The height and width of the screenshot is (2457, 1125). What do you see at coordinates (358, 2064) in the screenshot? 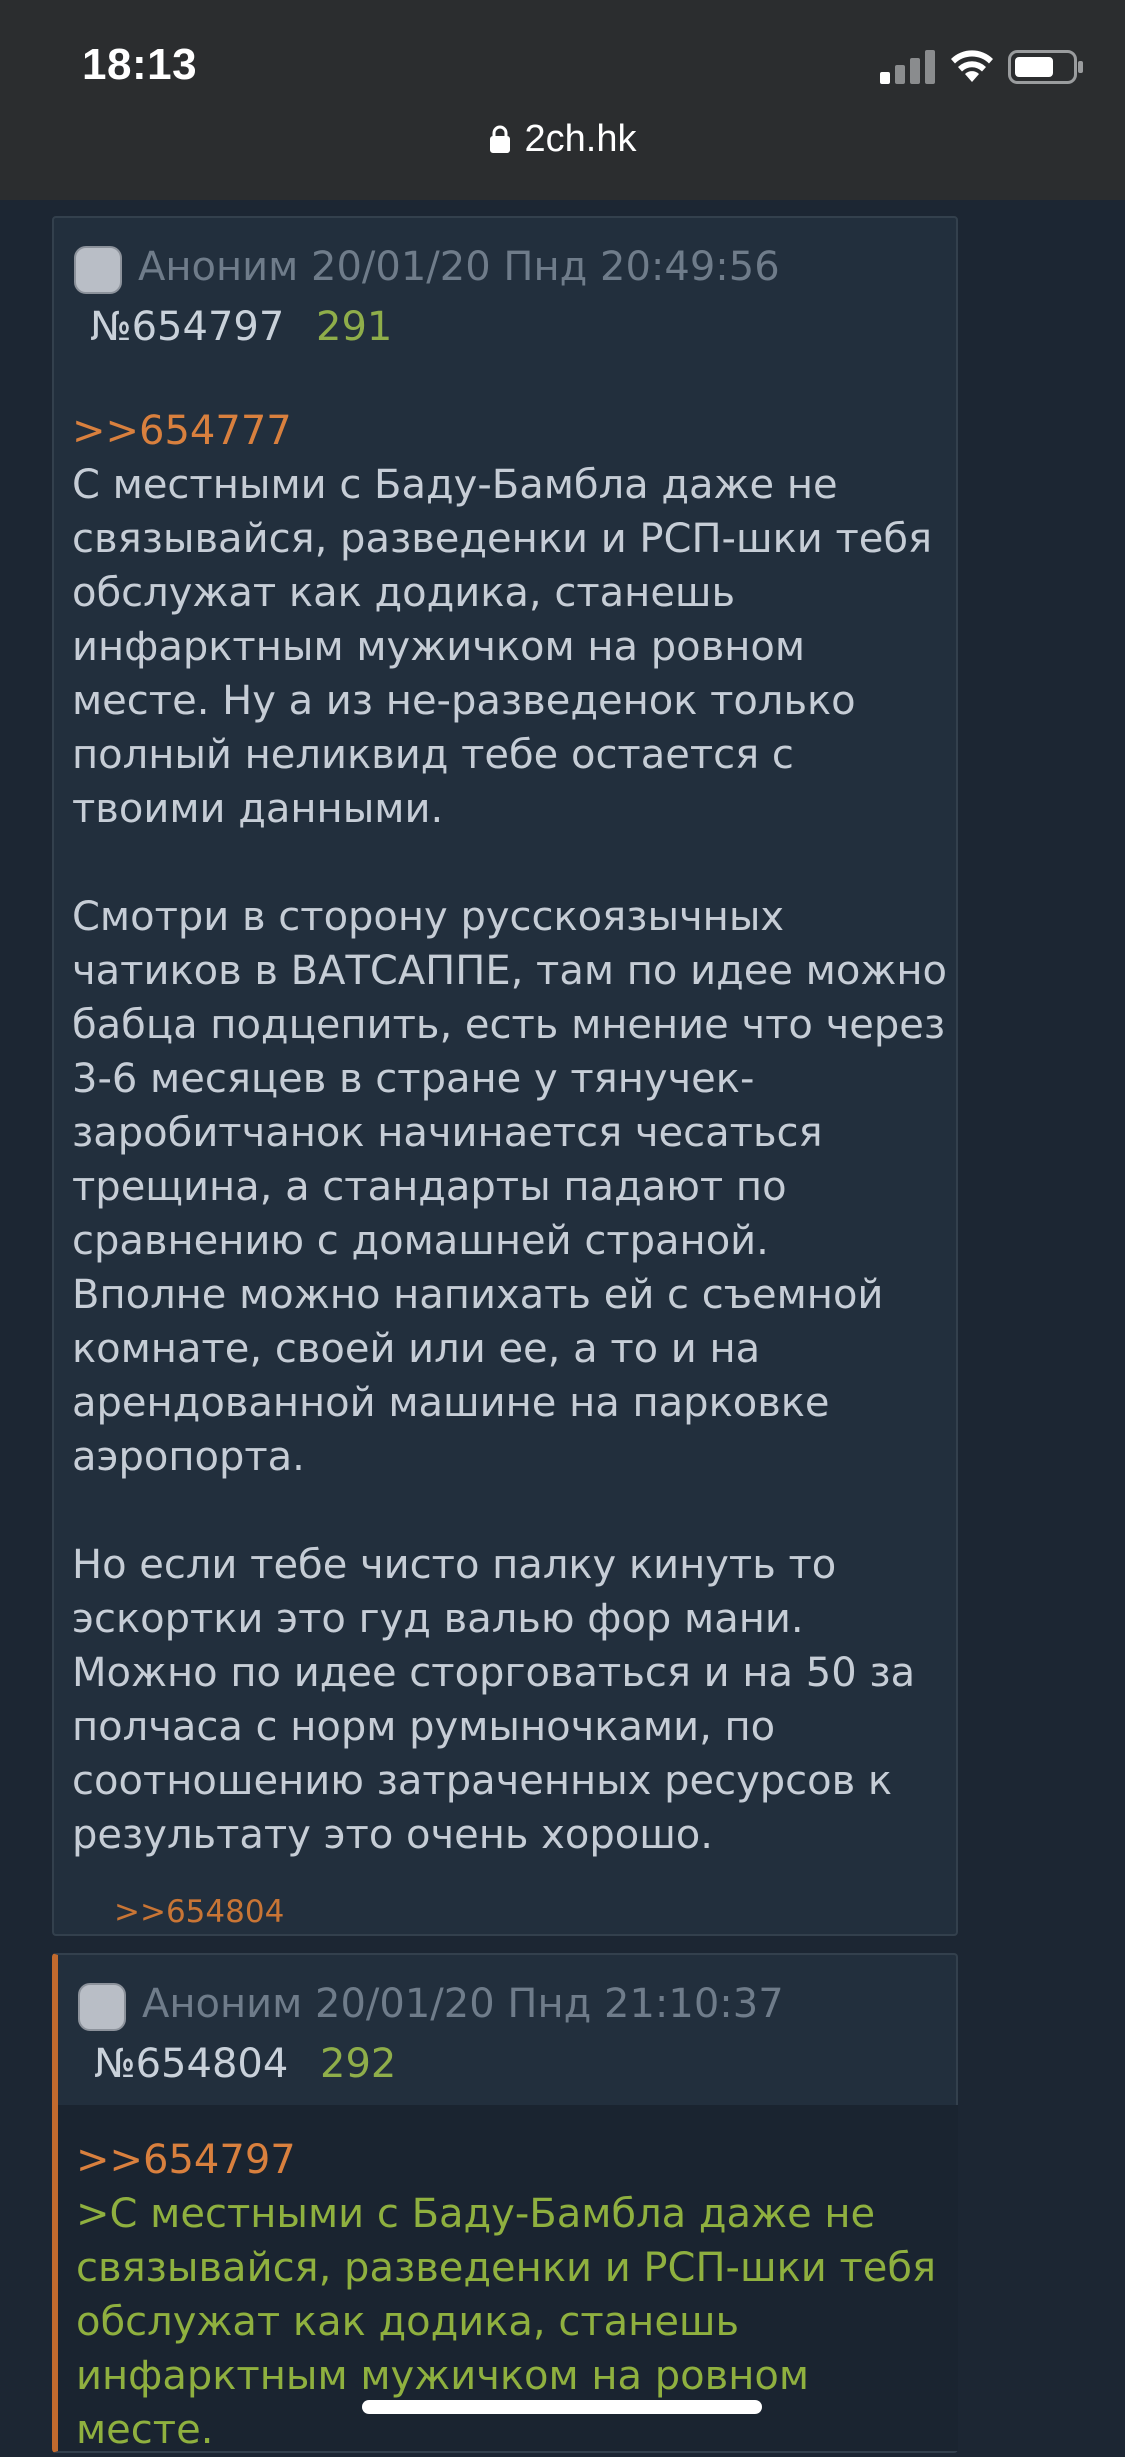
I see `post-index: 292` at bounding box center [358, 2064].